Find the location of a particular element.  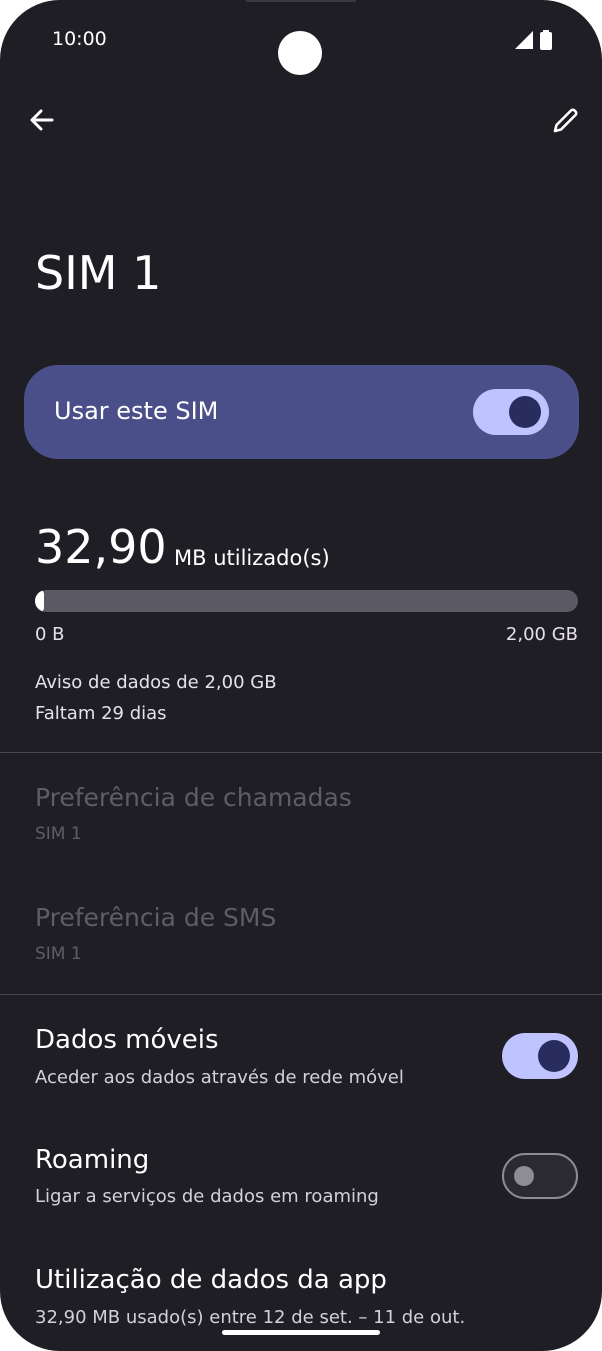

battery-icon is located at coordinates (546, 40).